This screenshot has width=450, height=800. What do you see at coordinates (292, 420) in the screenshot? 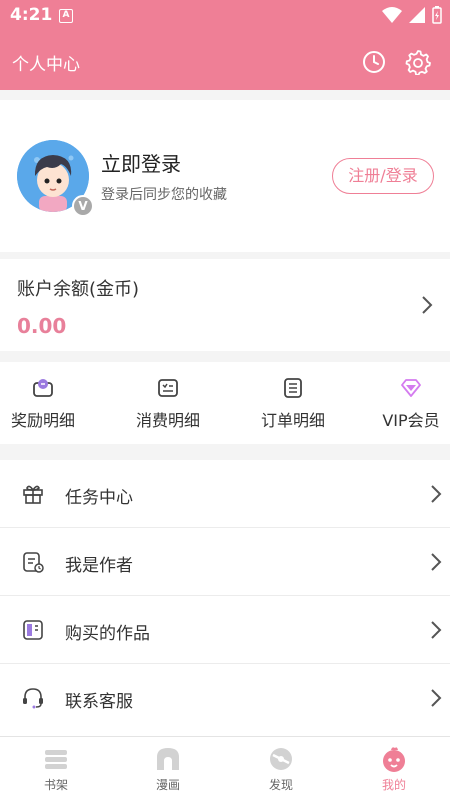
I see `quick-link-label: 订单明细` at bounding box center [292, 420].